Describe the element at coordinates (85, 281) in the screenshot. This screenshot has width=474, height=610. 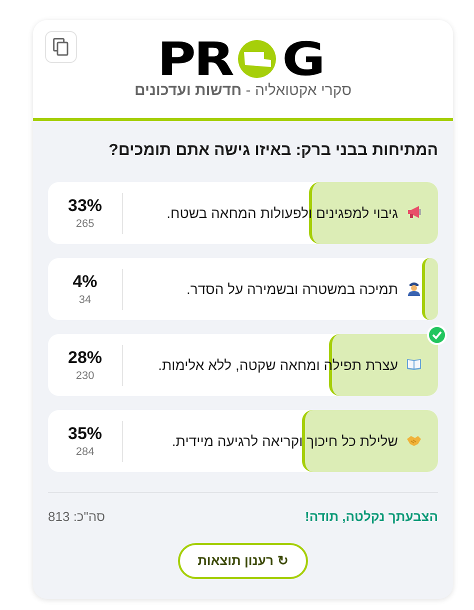
I see `option-percent: 4%` at that location.